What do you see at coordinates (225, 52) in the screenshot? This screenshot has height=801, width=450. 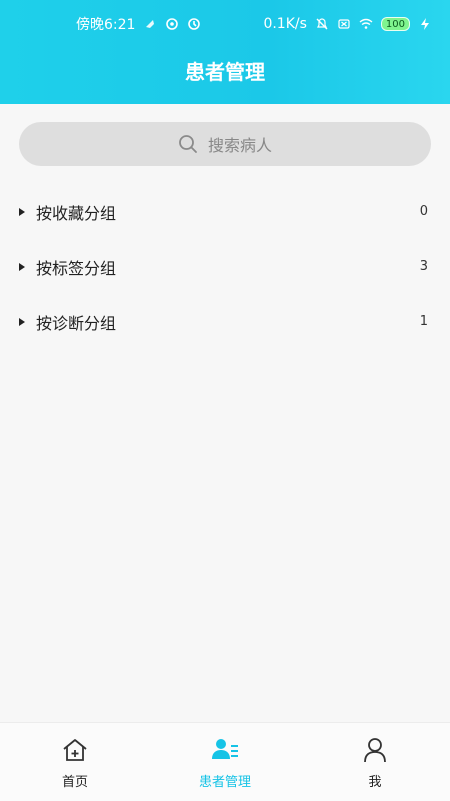 I see `app-header: 傍晚6:21 0.1K/s 100 患者管理` at bounding box center [225, 52].